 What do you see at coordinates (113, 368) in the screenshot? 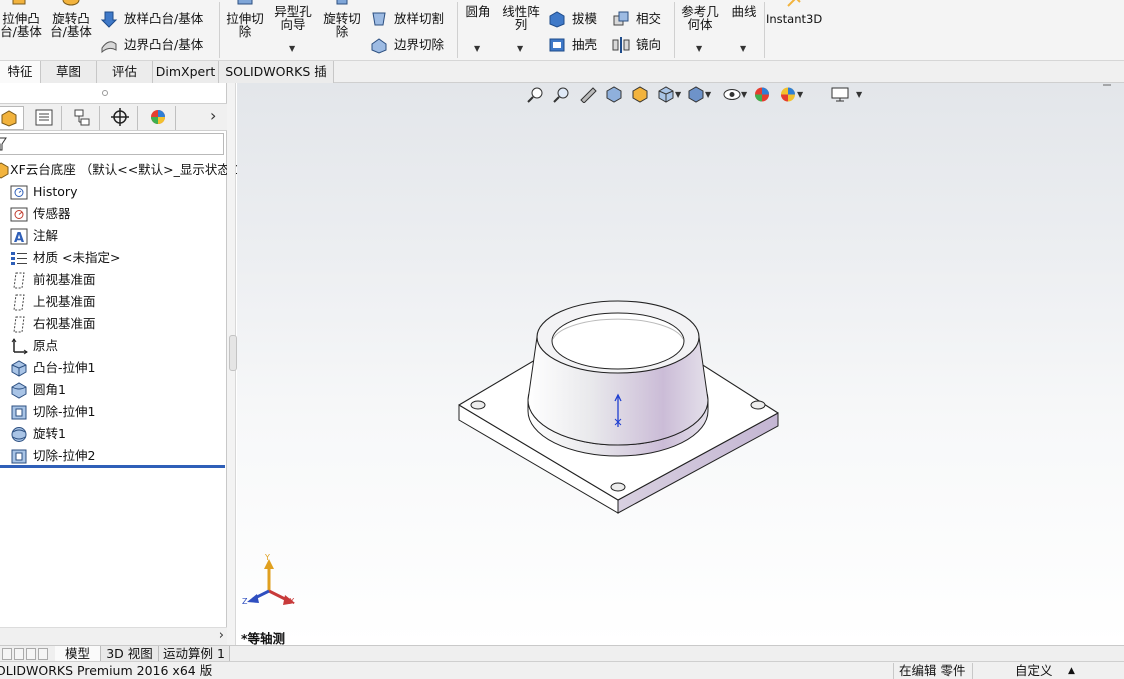
I see `tree-item-boss-extrude1: 凸台-拉伸1` at bounding box center [113, 368].